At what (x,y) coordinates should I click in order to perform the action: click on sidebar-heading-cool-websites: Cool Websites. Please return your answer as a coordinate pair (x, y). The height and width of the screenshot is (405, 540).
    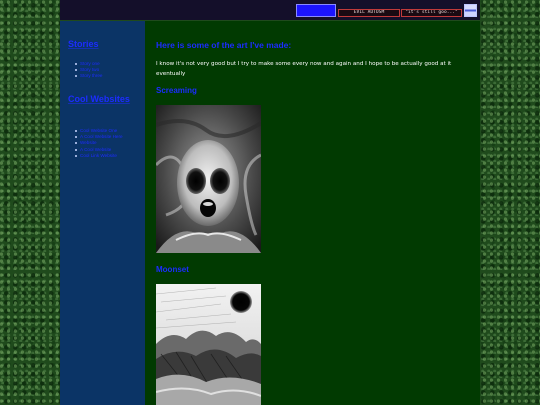
    Looking at the image, I should click on (103, 99).